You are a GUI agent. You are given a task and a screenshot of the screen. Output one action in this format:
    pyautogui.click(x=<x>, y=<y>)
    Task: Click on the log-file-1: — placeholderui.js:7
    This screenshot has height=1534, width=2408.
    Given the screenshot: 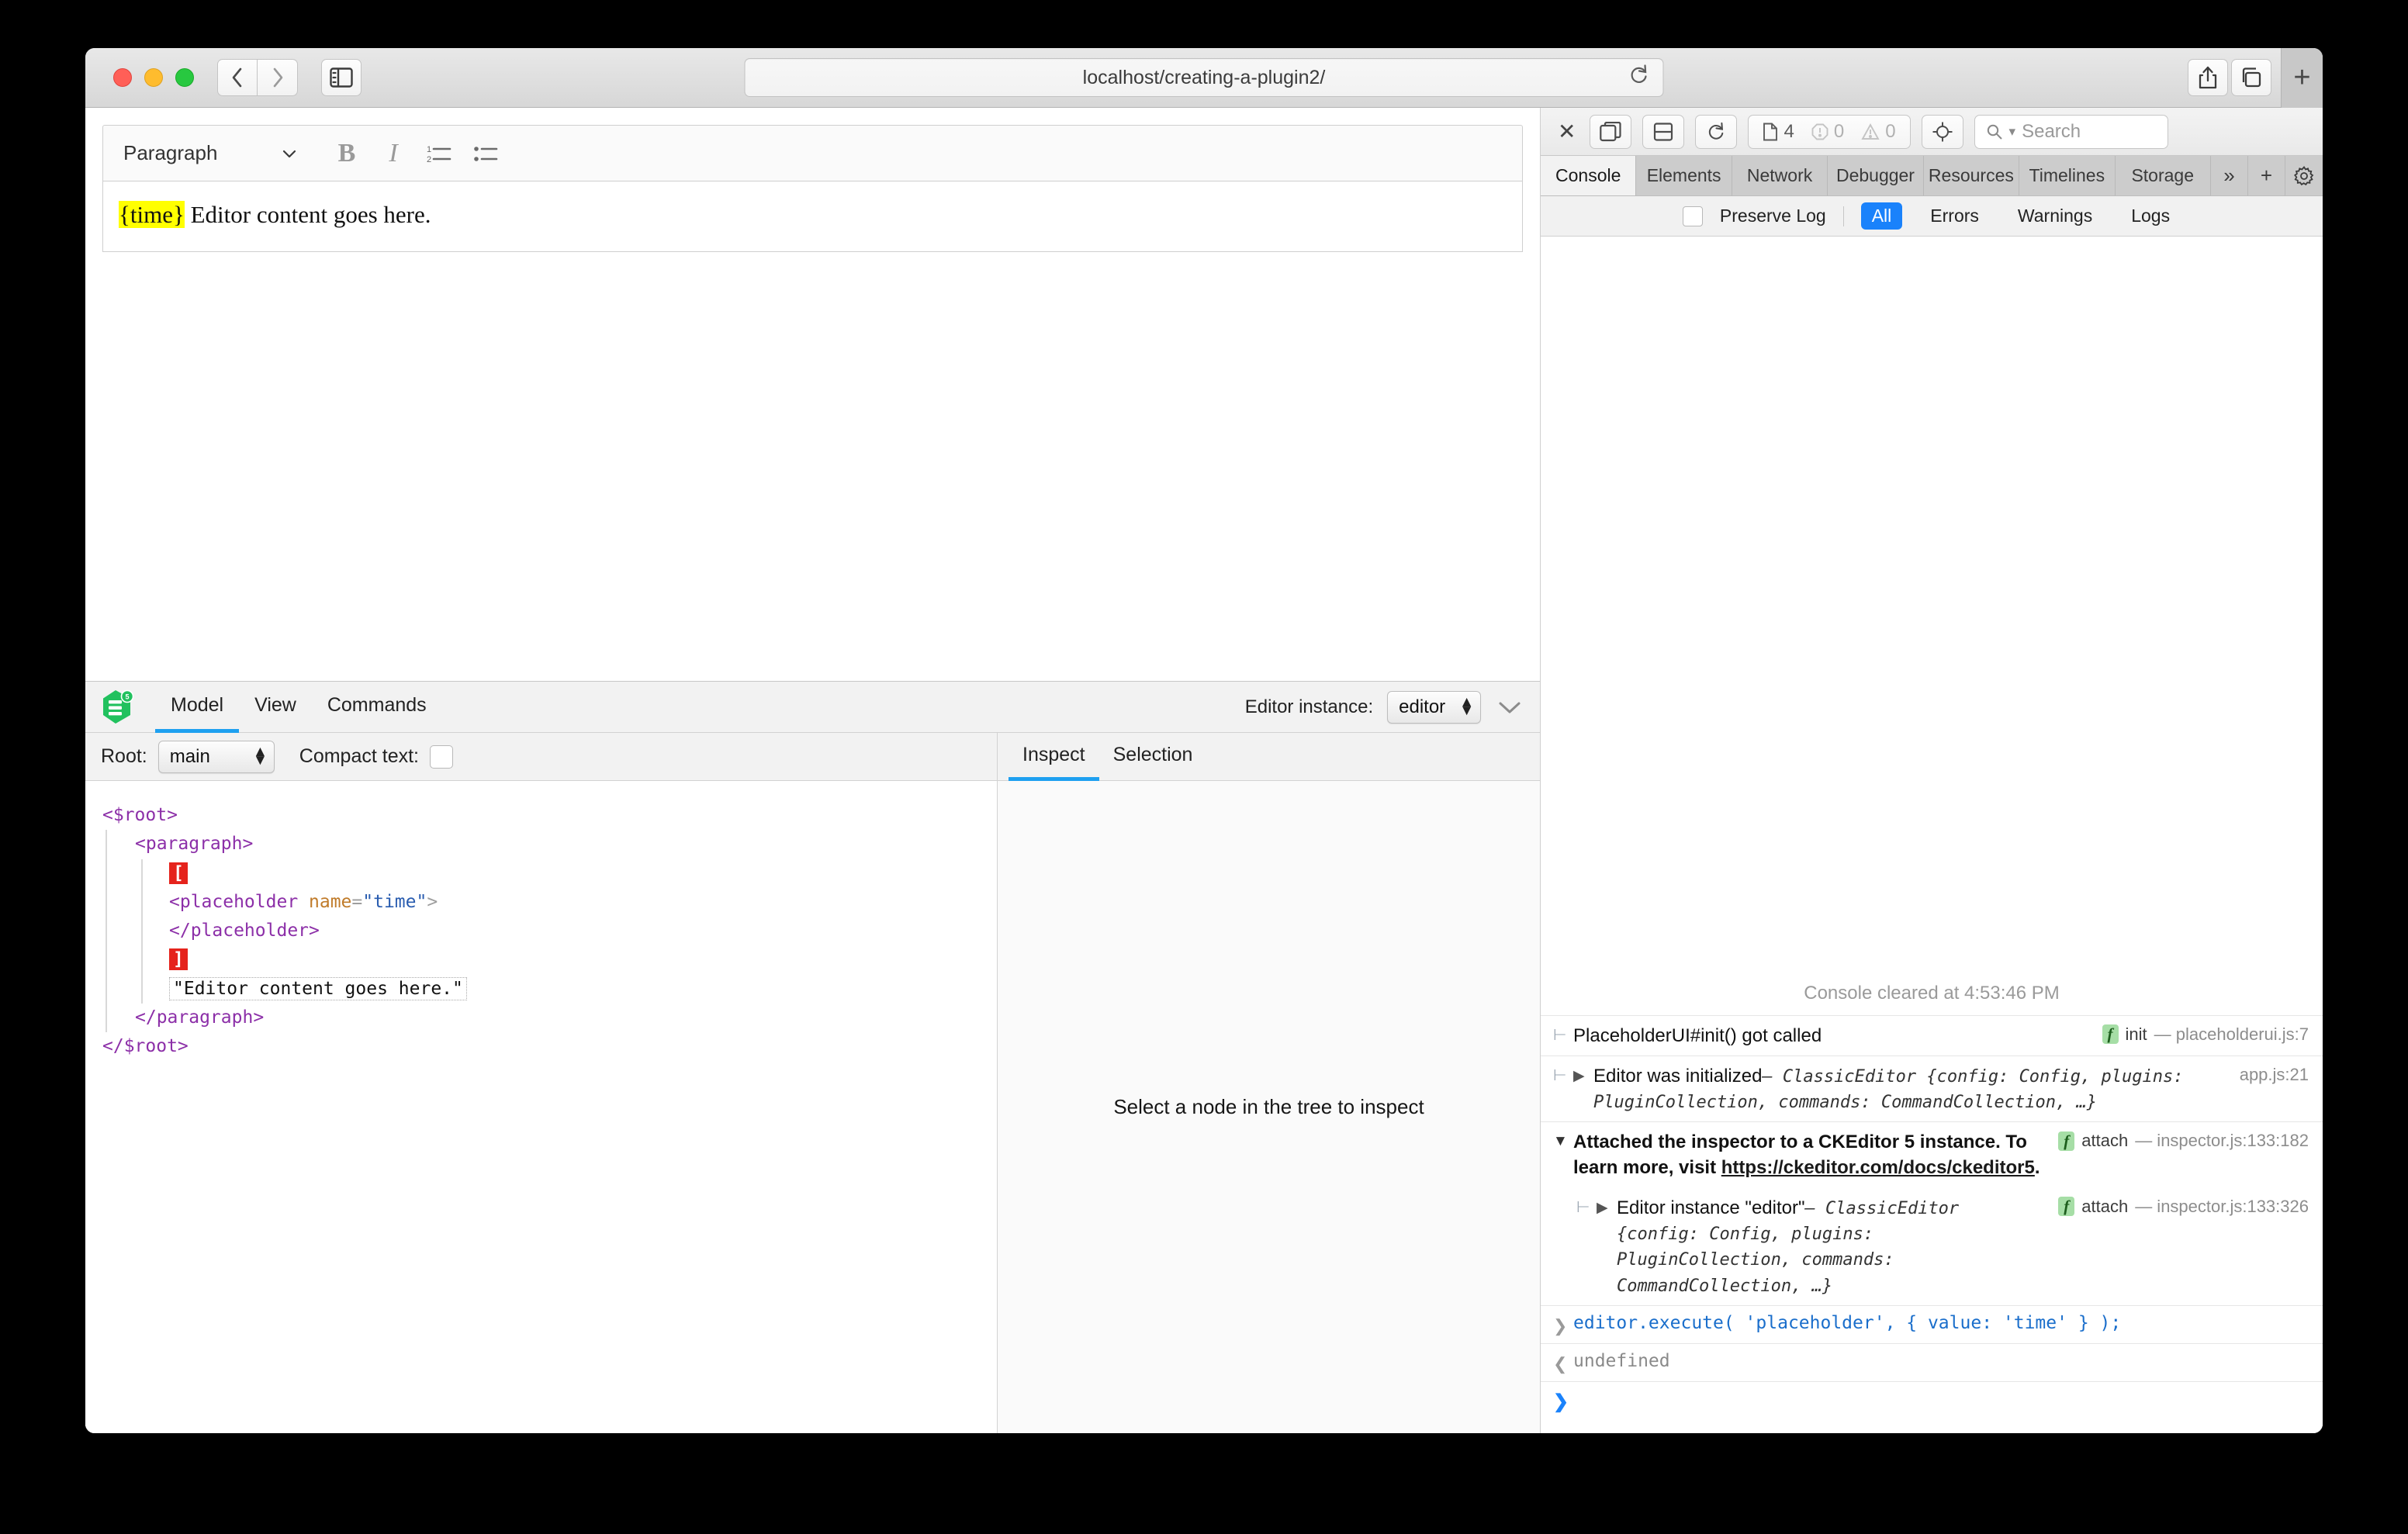 What is the action you would take?
    pyautogui.click(x=2231, y=1034)
    